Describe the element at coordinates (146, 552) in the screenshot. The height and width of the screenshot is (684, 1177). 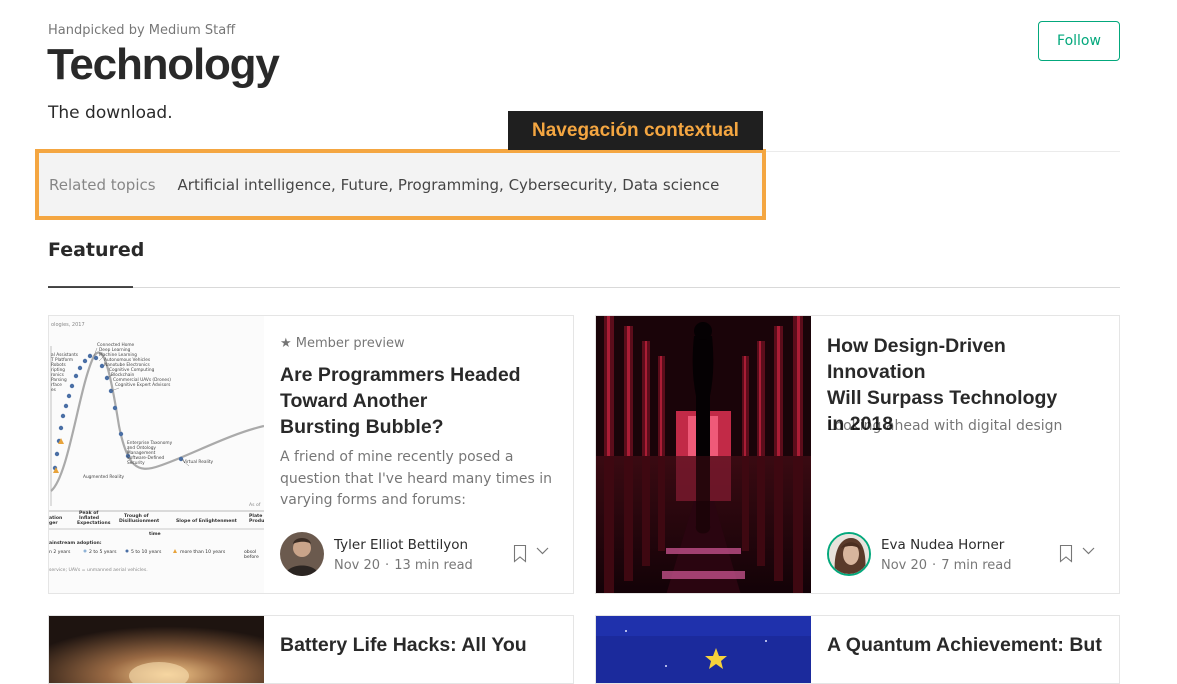
I see `svg-text: 5 to 10 years` at that location.